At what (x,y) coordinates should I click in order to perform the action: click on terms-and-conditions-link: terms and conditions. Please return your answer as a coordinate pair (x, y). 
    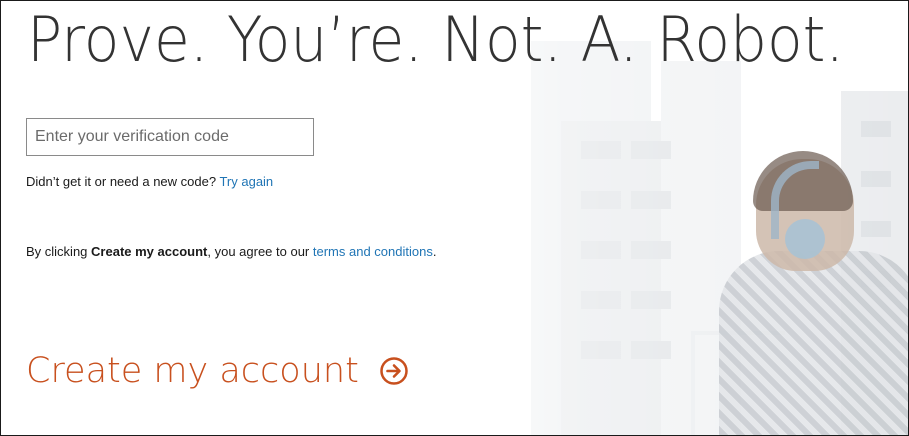
    Looking at the image, I should click on (373, 251).